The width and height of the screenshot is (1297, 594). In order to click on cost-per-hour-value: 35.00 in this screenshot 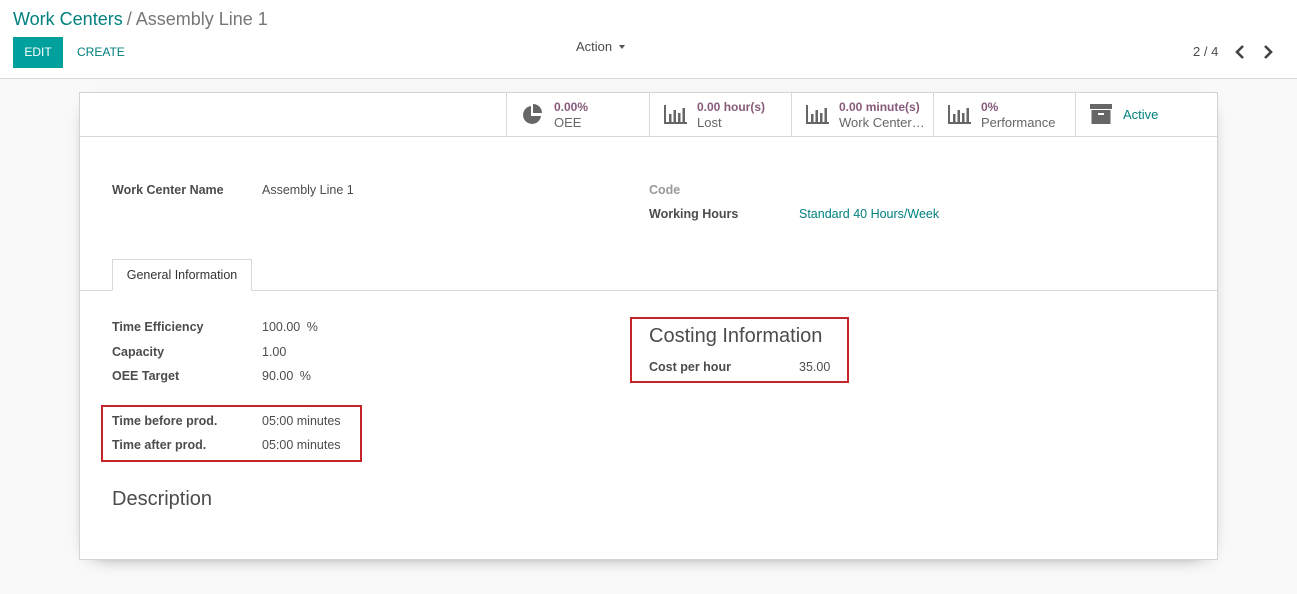, I will do `click(815, 367)`.